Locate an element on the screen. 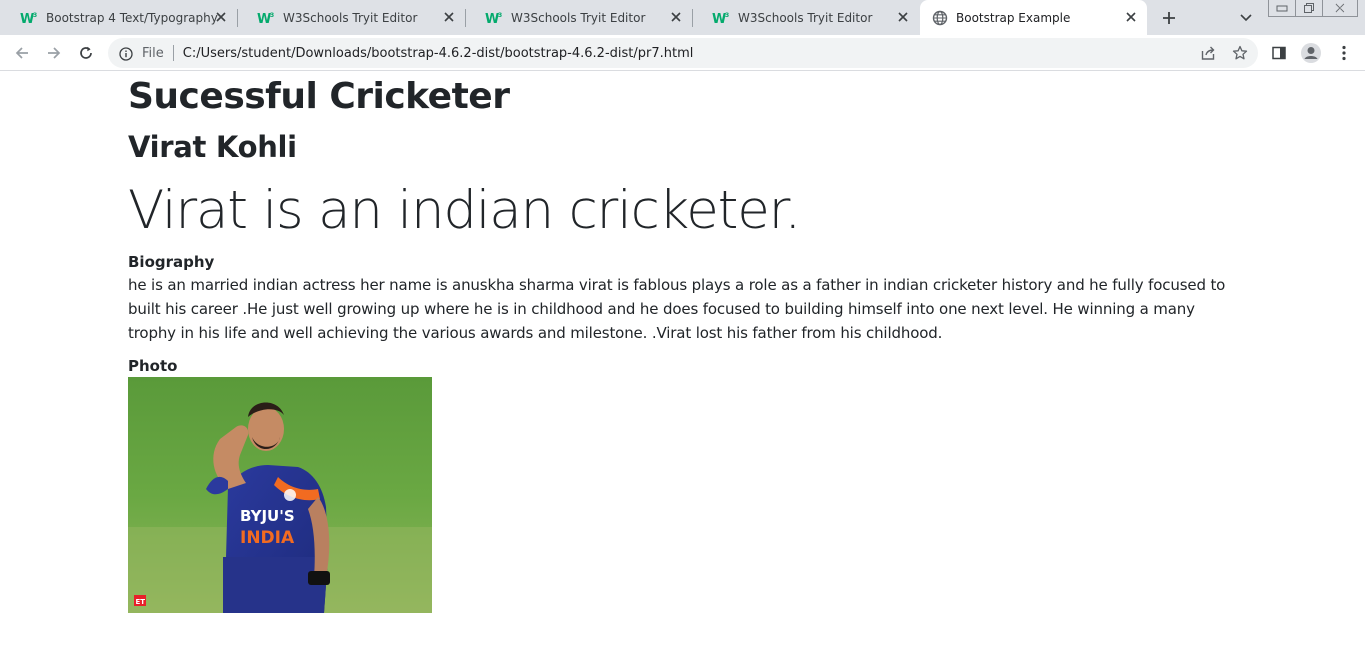 The width and height of the screenshot is (1365, 662). minimize-icon is located at coordinates (1282, 8).